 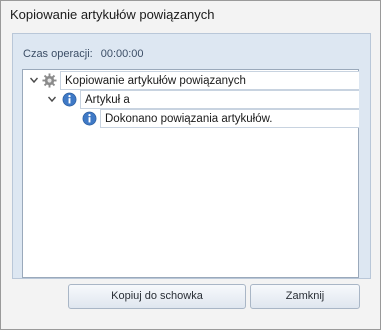 I want to click on operation-time-label: Czas operacji:, so click(x=58, y=54).